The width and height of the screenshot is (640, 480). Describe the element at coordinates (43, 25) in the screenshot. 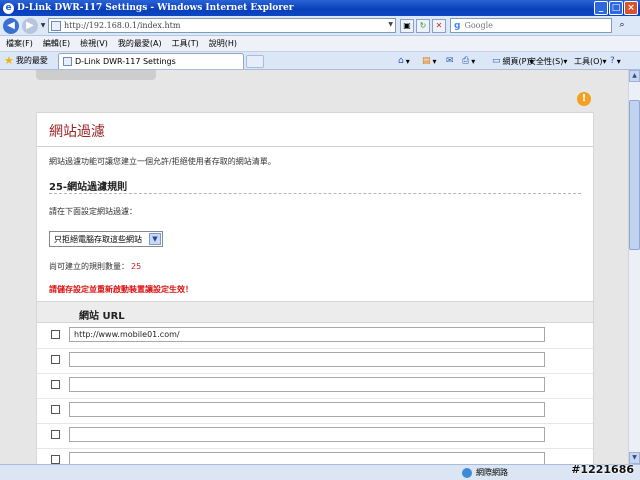

I see `history-dropdown-icon: ▼` at that location.